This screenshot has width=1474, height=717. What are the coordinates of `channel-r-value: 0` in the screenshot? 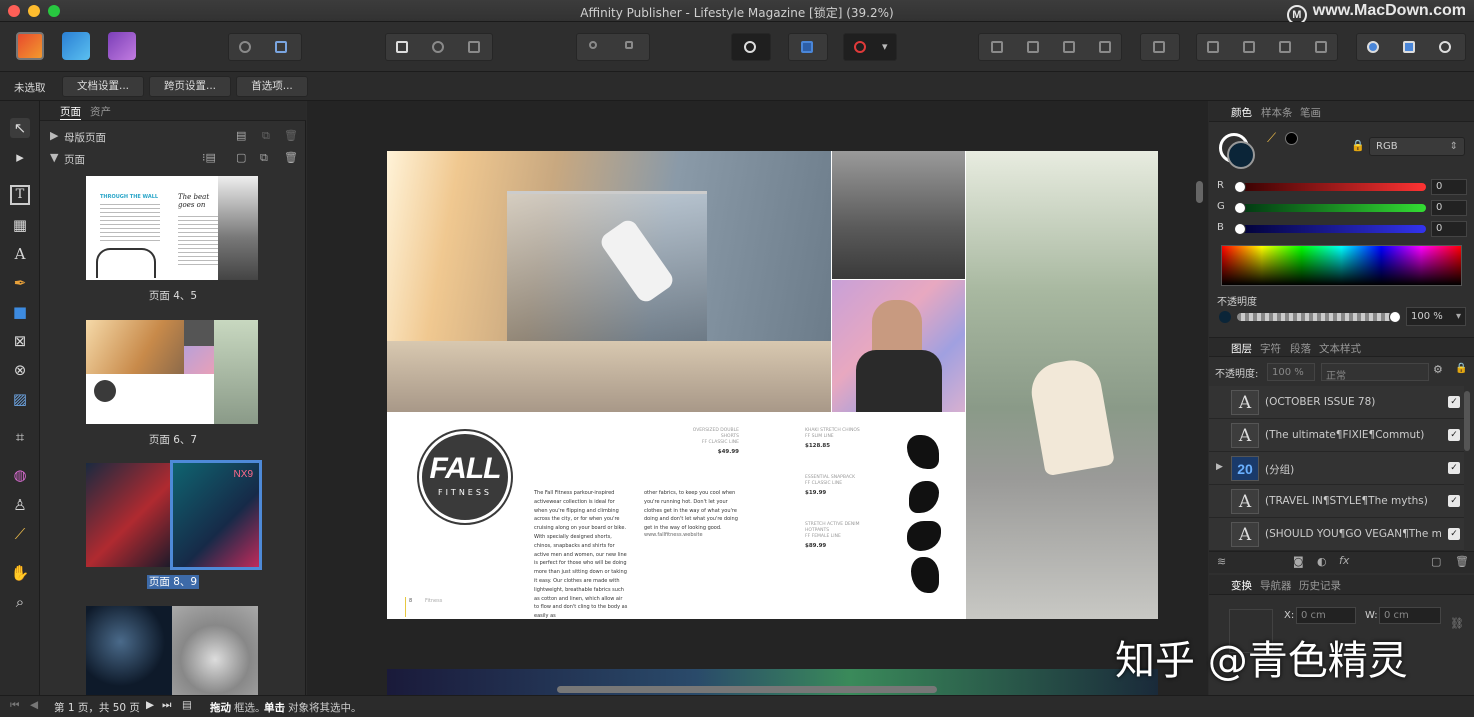 It's located at (1449, 187).